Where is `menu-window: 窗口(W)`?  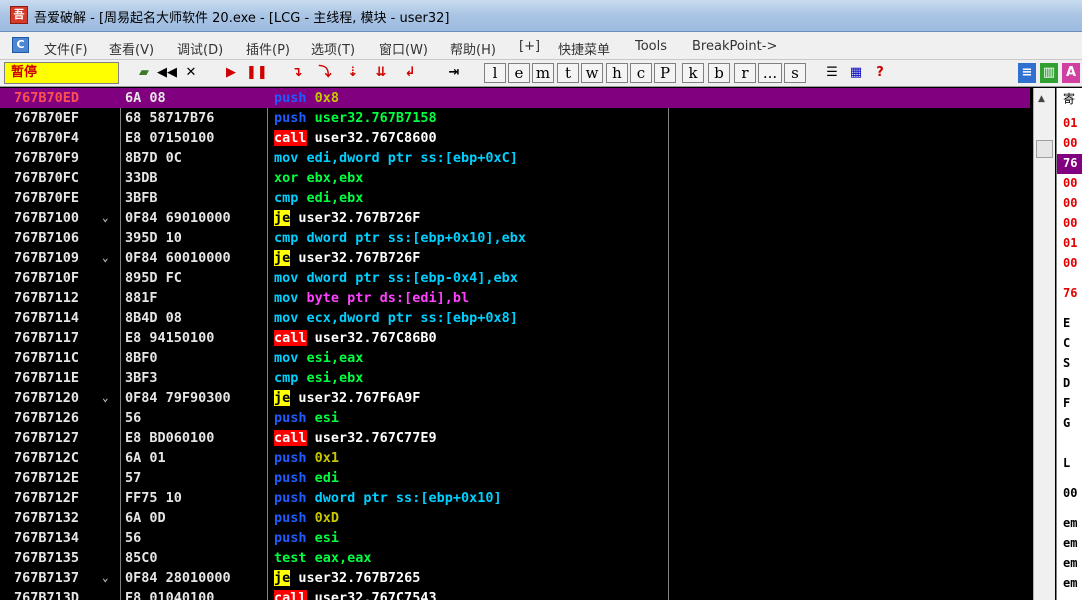
menu-window: 窗口(W) is located at coordinates (403, 48).